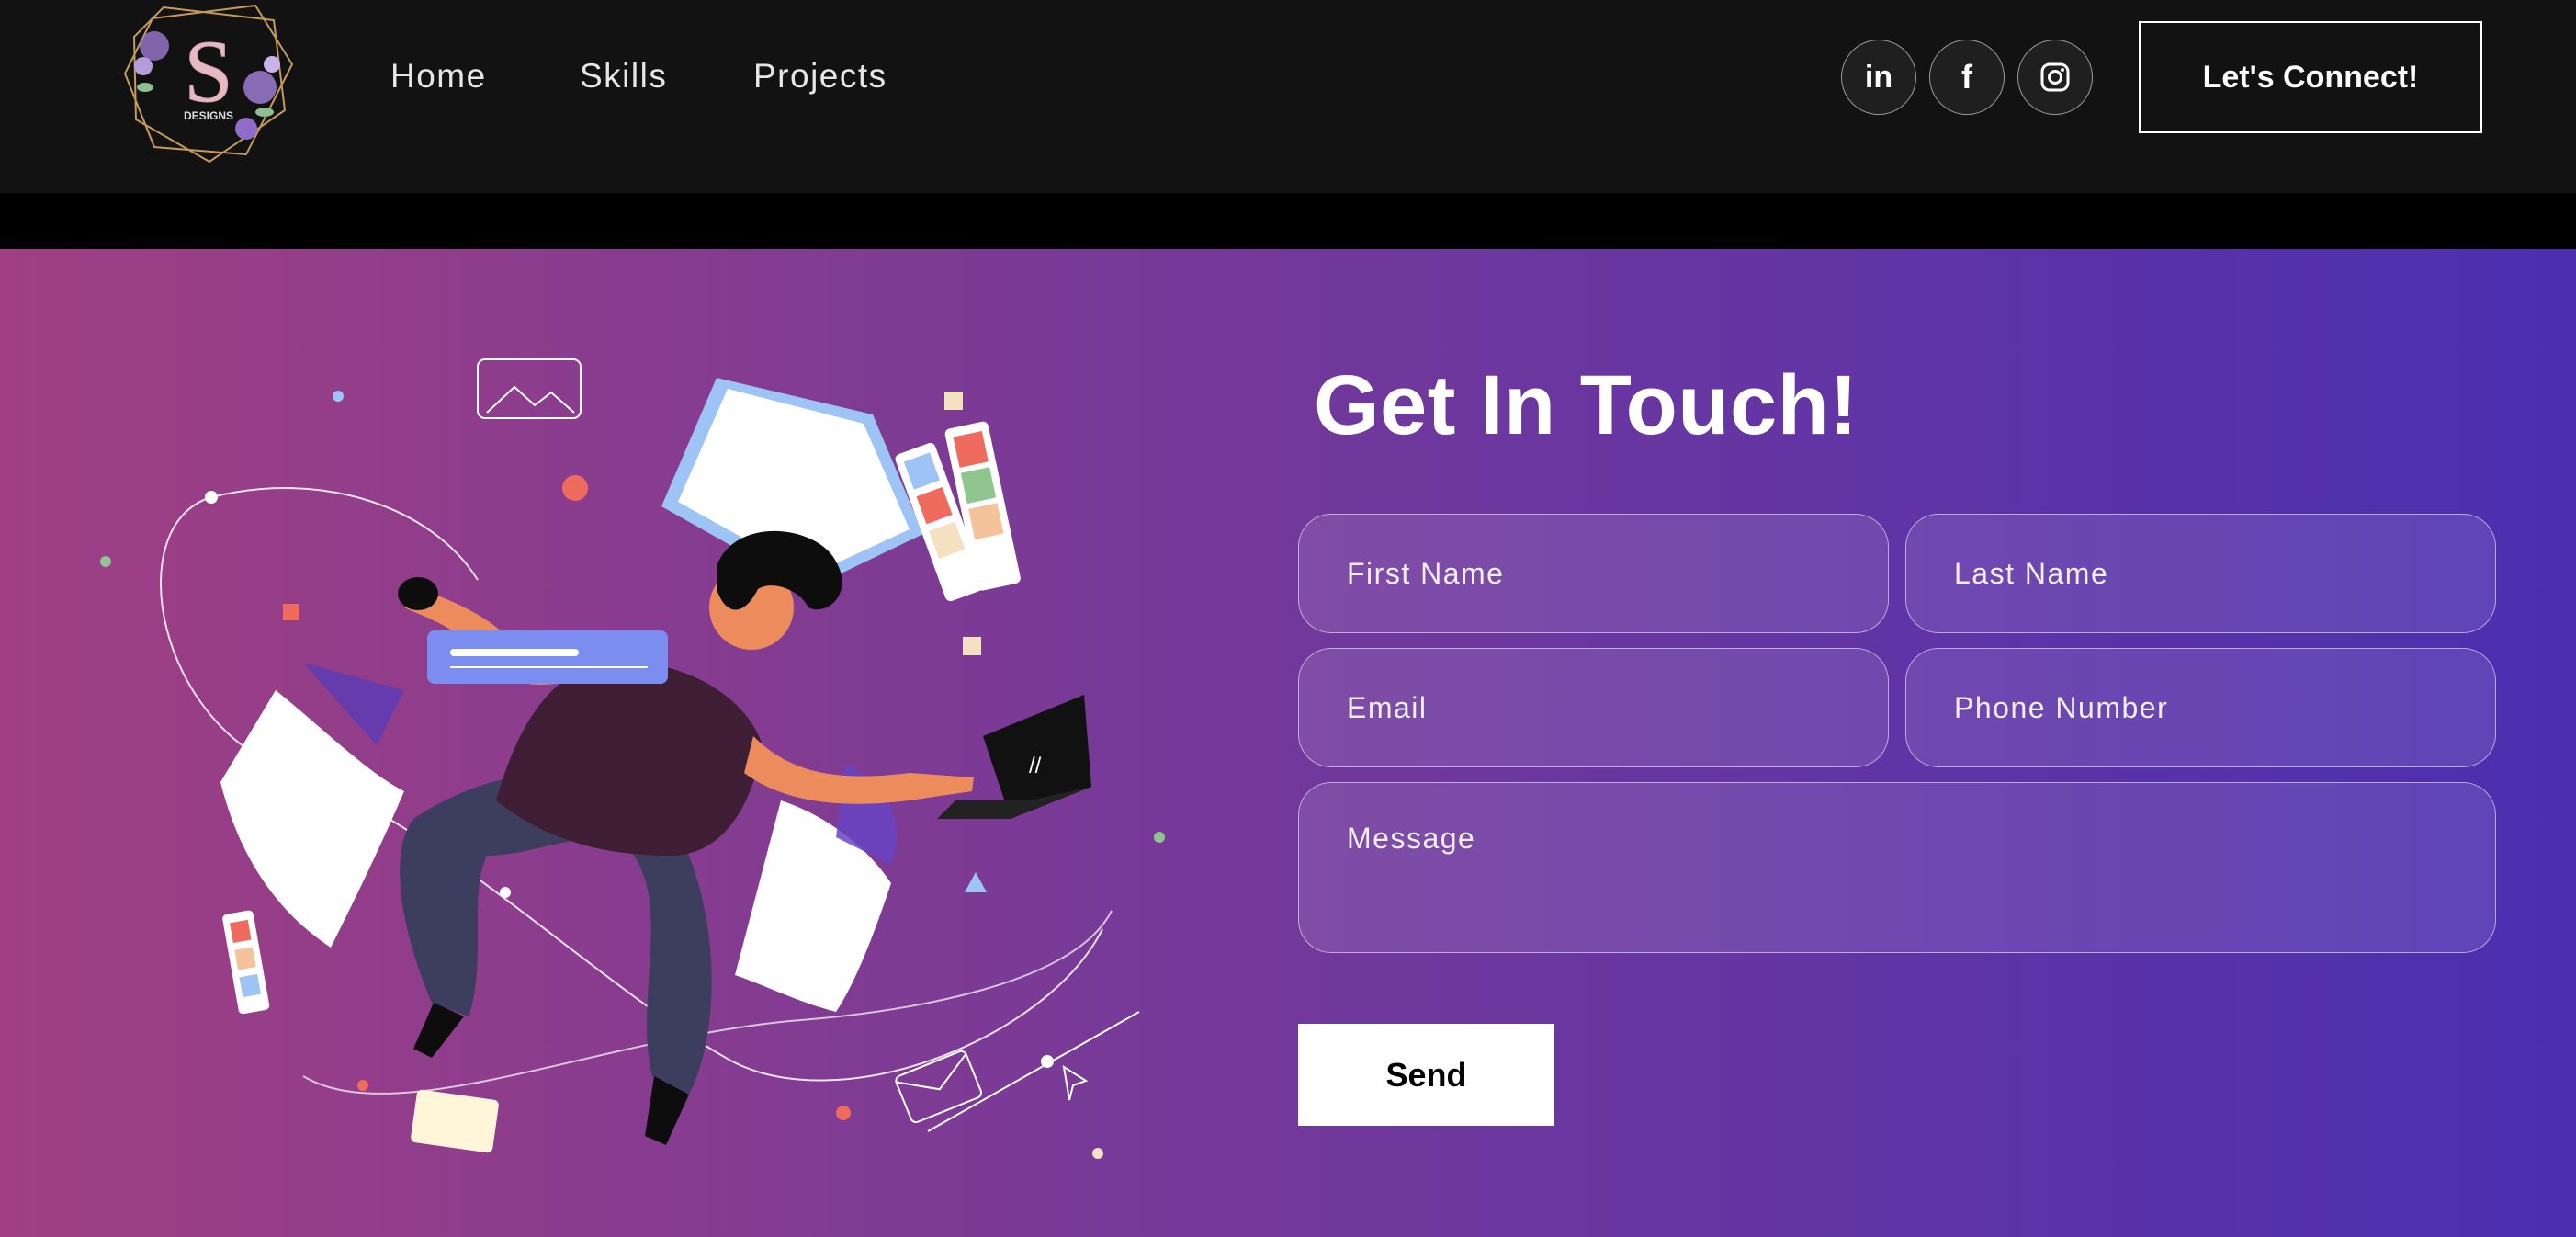 Image resolution: width=2576 pixels, height=1237 pixels. Describe the element at coordinates (623, 76) in the screenshot. I see `nav-skills: Skills` at that location.